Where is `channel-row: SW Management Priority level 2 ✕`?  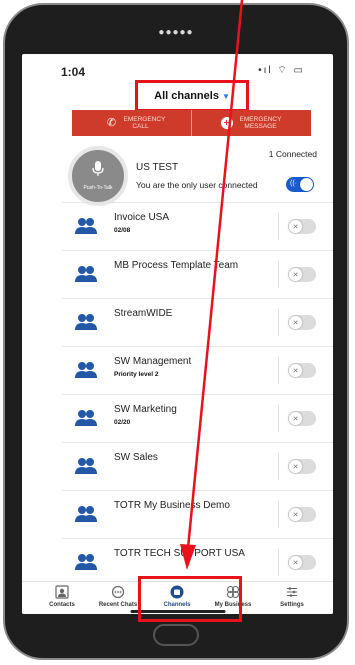
channel-row: SW Management Priority level 2 ✕ is located at coordinates (177, 370).